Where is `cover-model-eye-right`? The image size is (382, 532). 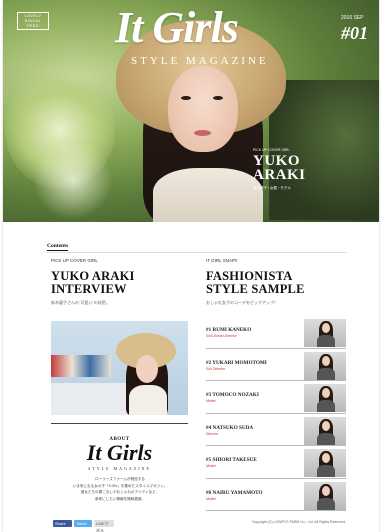 cover-model-eye-right is located at coordinates (218, 98).